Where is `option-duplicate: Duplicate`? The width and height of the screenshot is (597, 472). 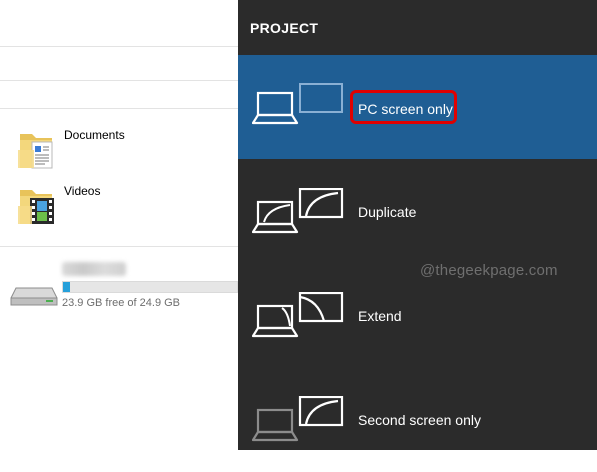
option-duplicate: Duplicate is located at coordinates (417, 212).